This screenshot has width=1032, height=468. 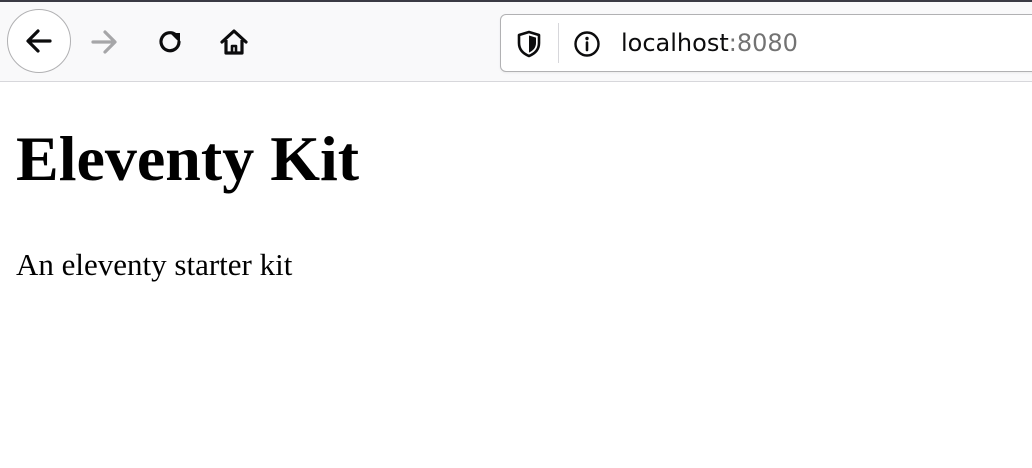 I want to click on back-button, so click(x=39, y=41).